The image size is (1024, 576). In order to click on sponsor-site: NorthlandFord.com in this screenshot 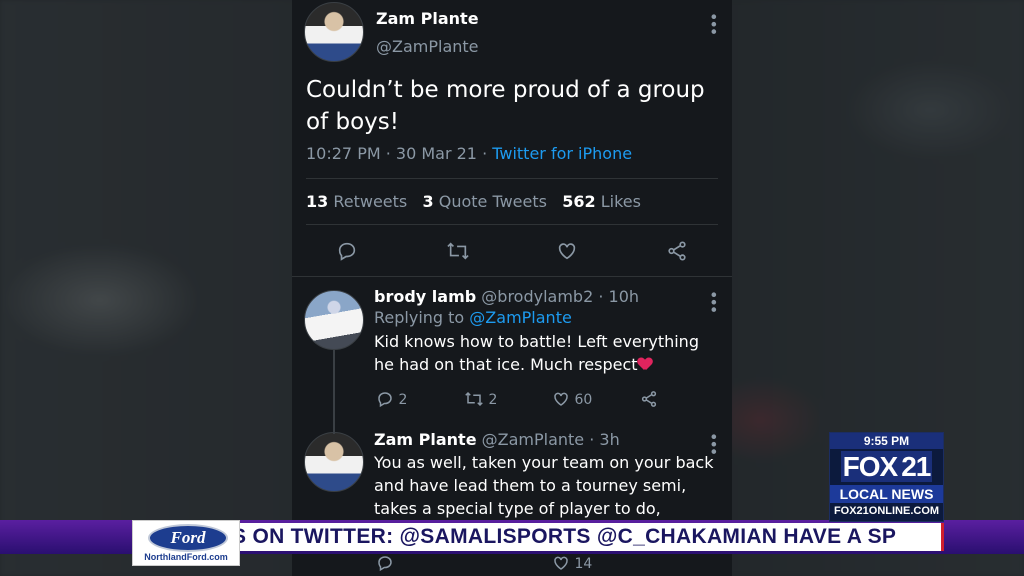, I will do `click(186, 557)`.